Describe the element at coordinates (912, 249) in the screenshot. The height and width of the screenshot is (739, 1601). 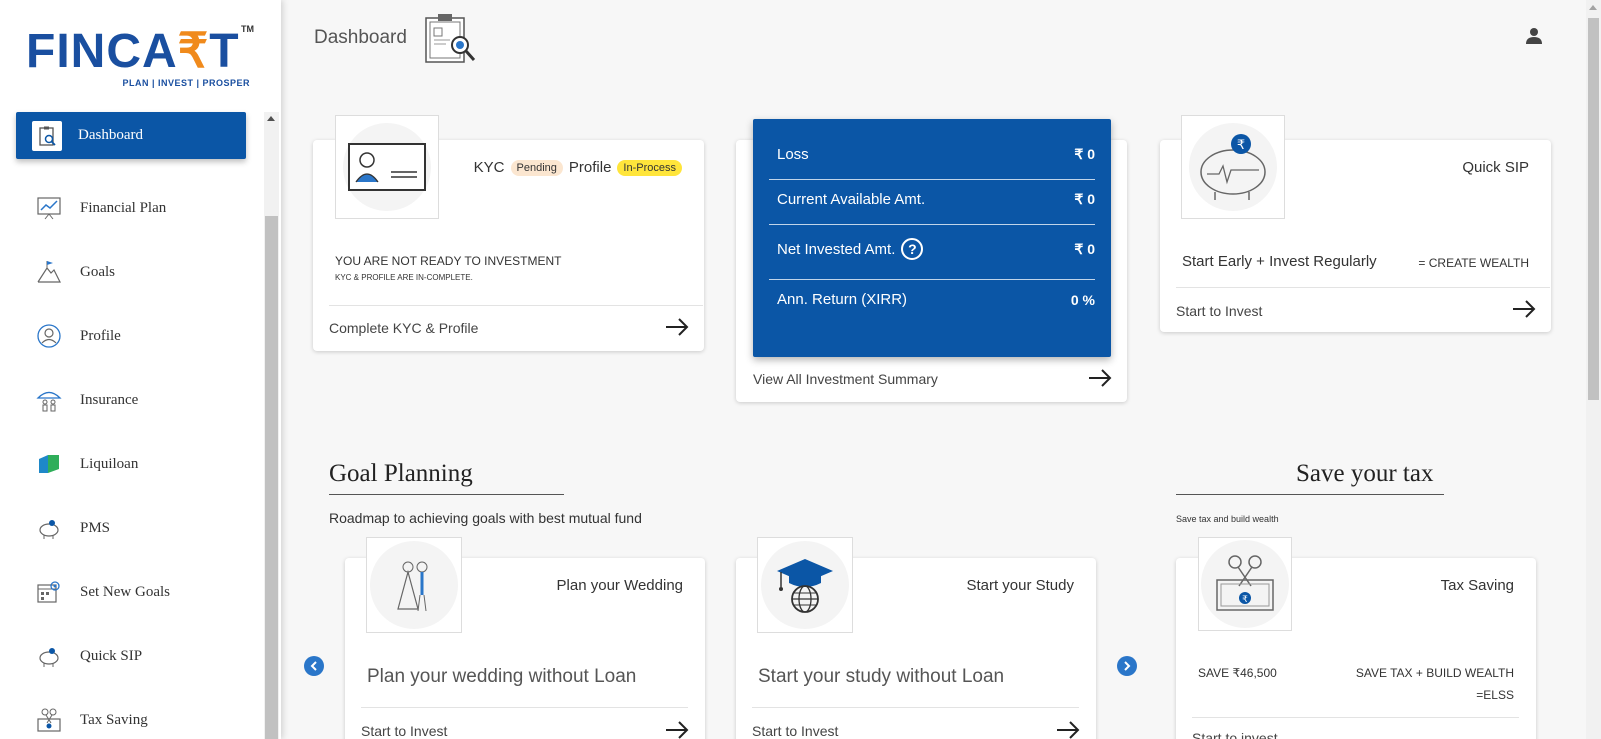
I see `help-icon: ?` at that location.